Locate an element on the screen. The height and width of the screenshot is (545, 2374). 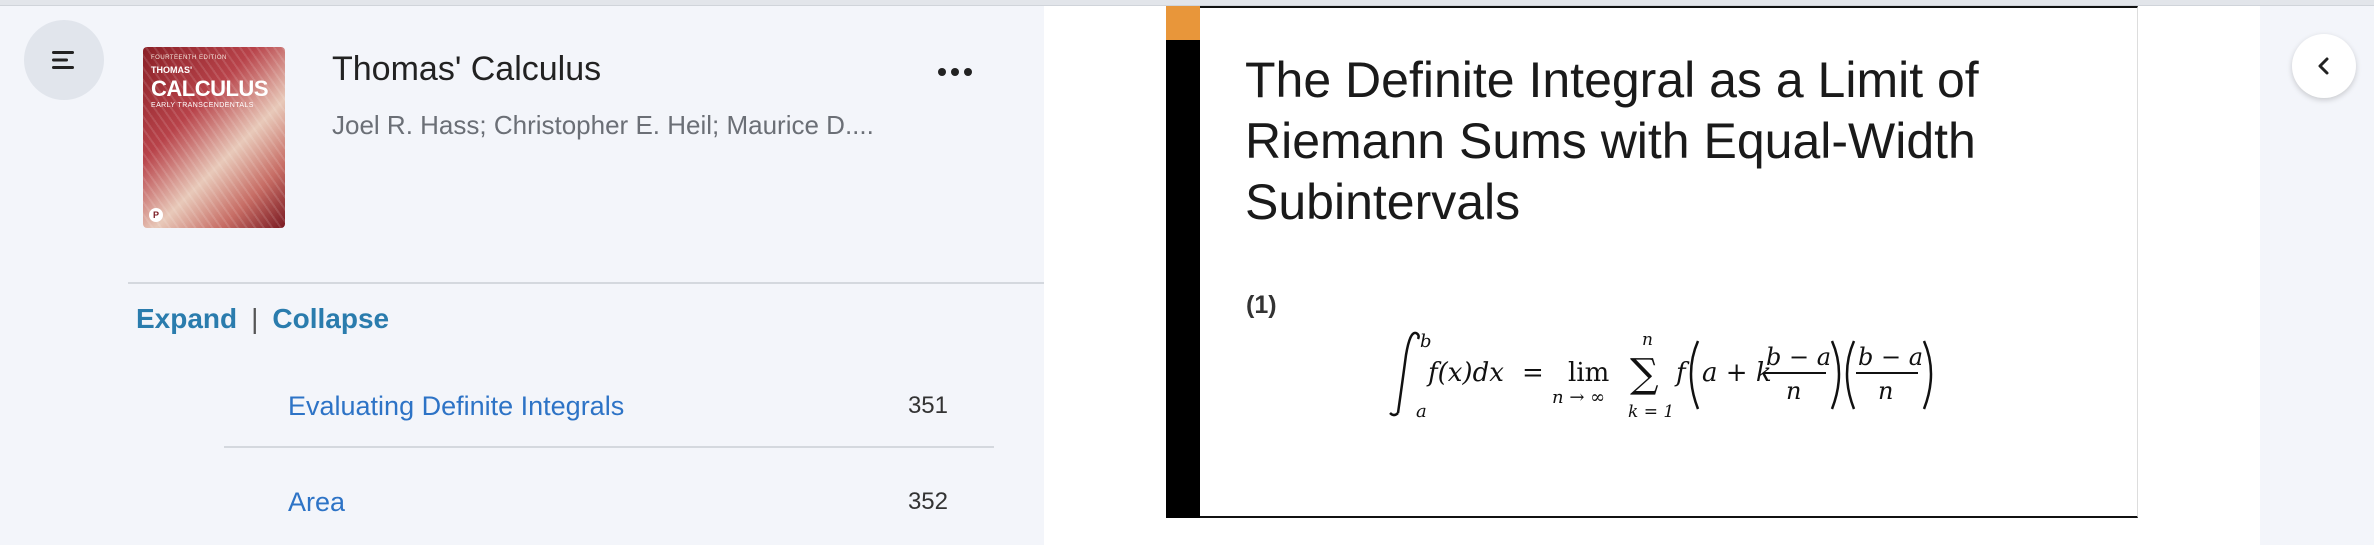
collapse-panel-button is located at coordinates (2324, 66).